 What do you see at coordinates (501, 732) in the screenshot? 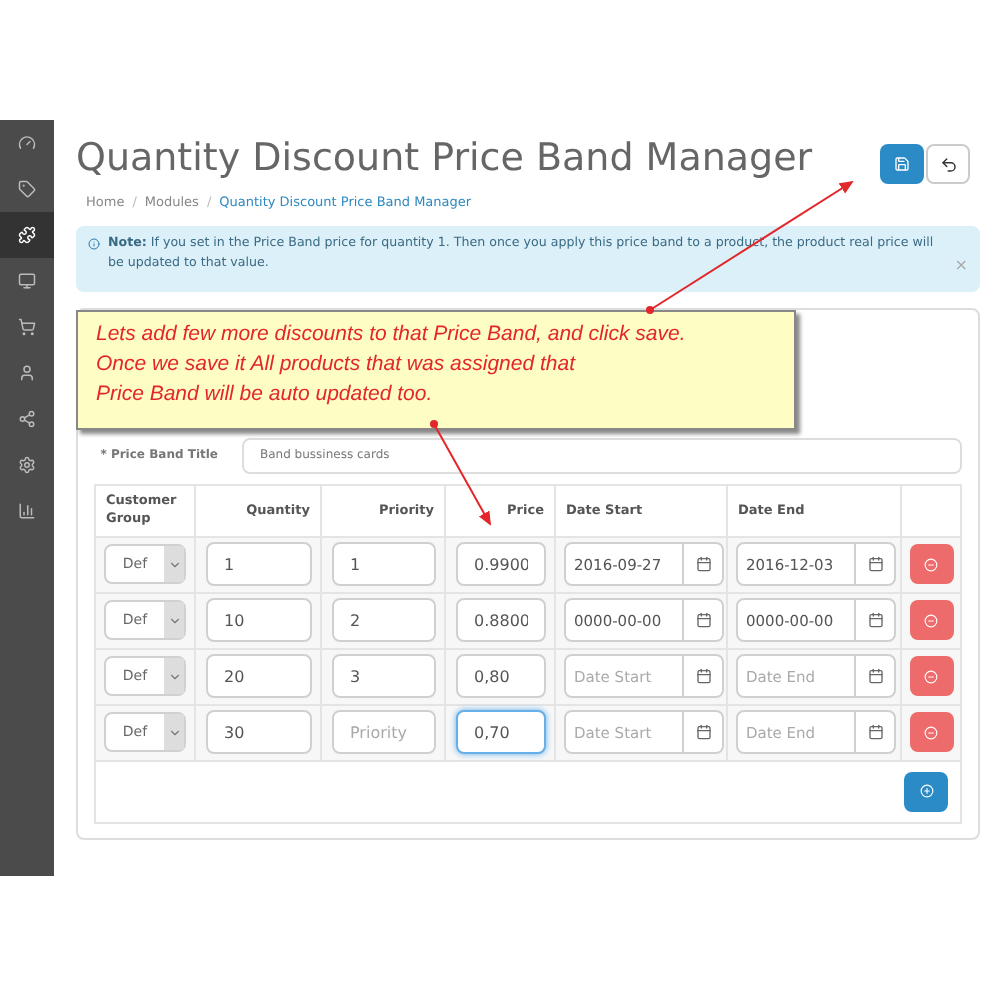
I see `input-field: 0,70` at bounding box center [501, 732].